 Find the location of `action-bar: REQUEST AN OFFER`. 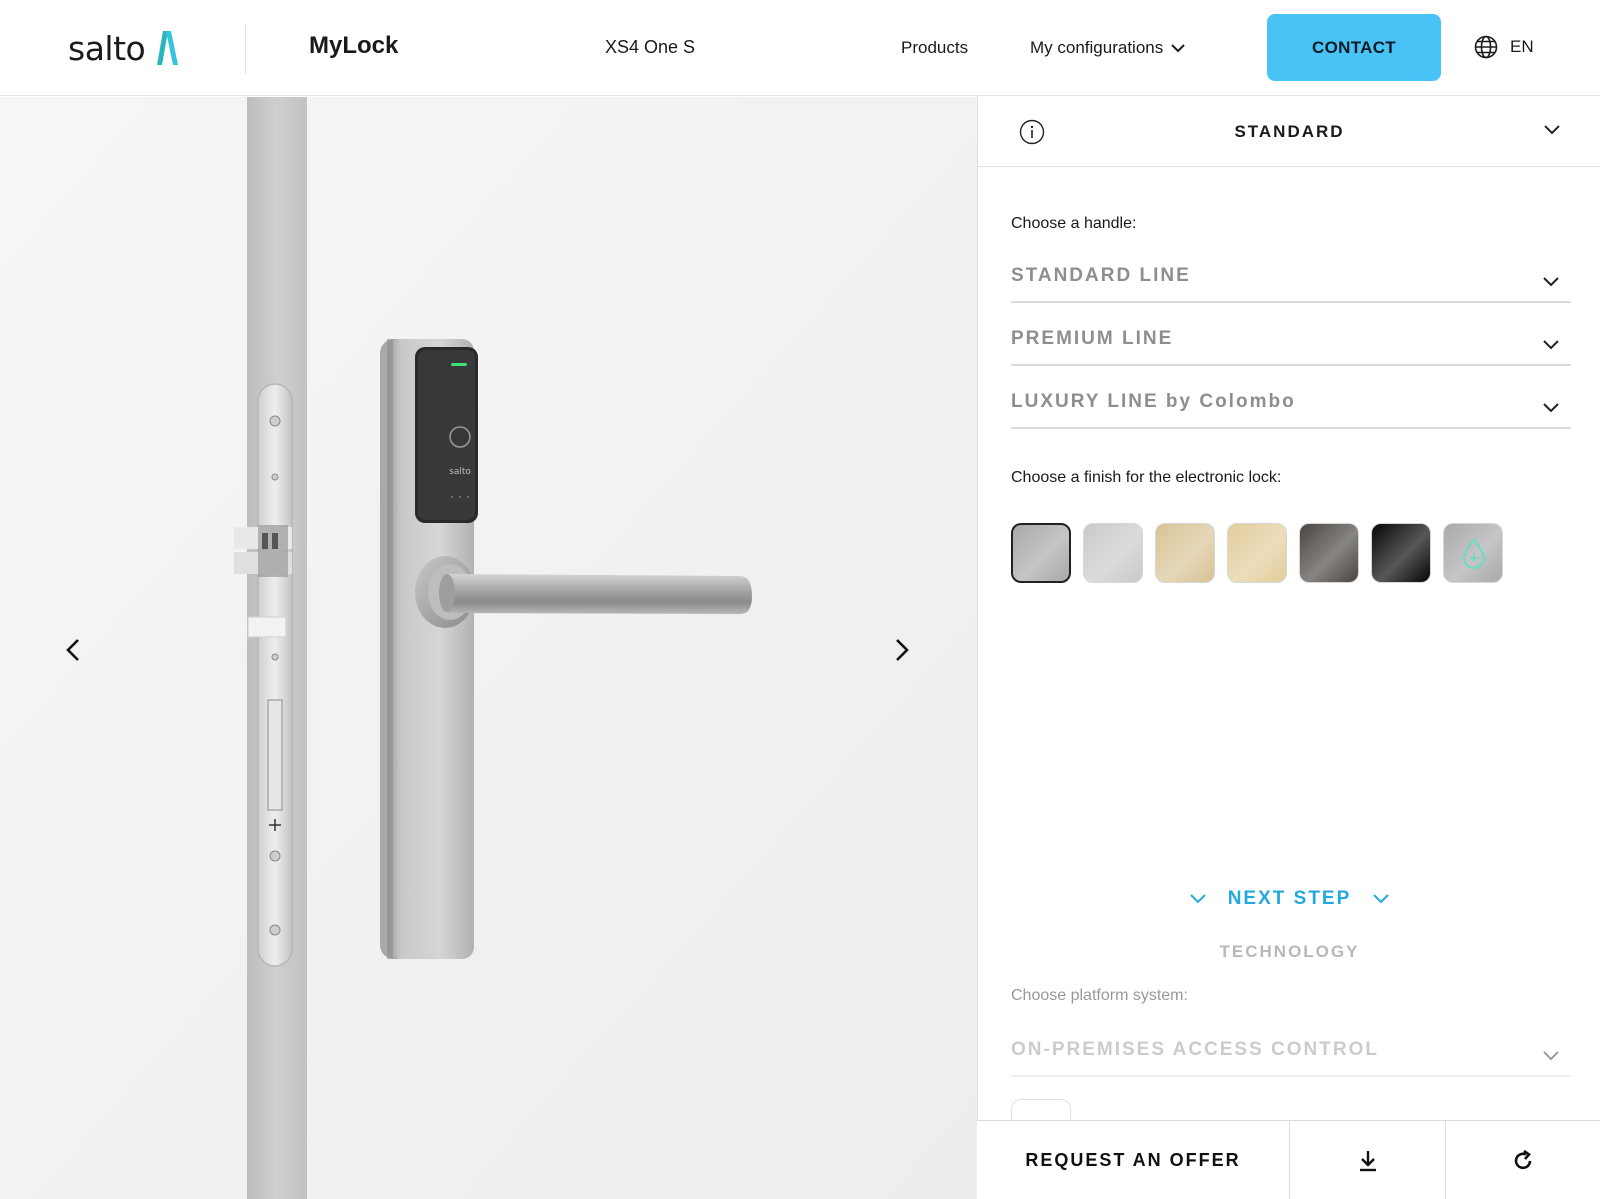

action-bar: REQUEST AN OFFER is located at coordinates (1288, 1159).